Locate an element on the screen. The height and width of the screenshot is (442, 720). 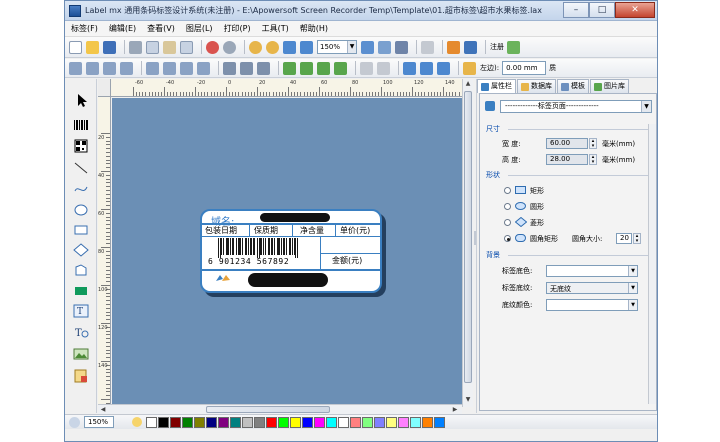
group-icon is located at coordinates (366, 68).